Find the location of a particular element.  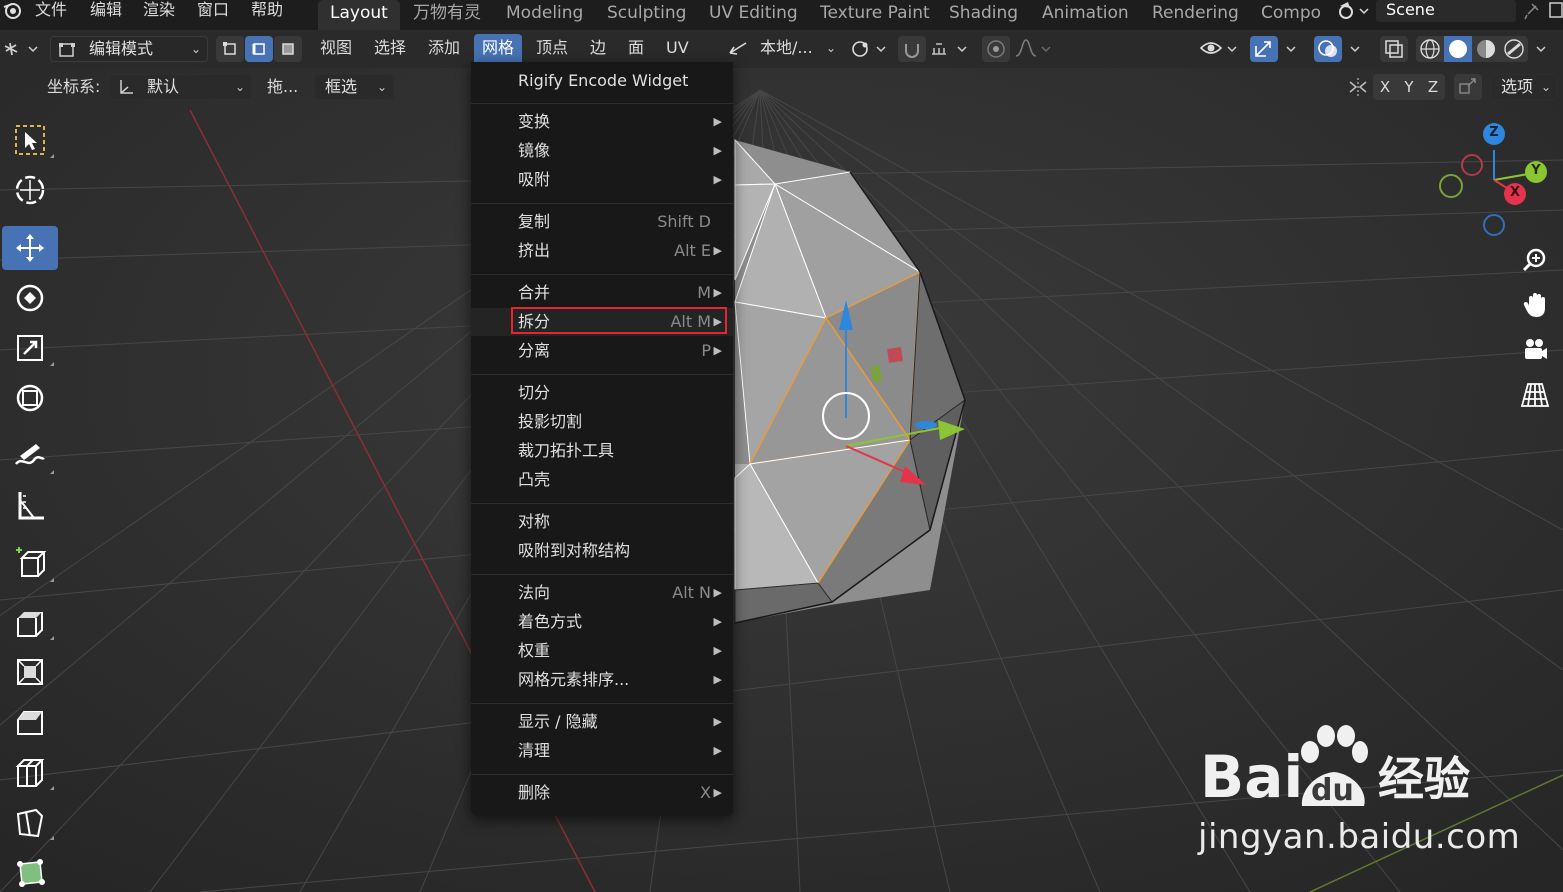

pan-view-button is located at coordinates (1535, 305).